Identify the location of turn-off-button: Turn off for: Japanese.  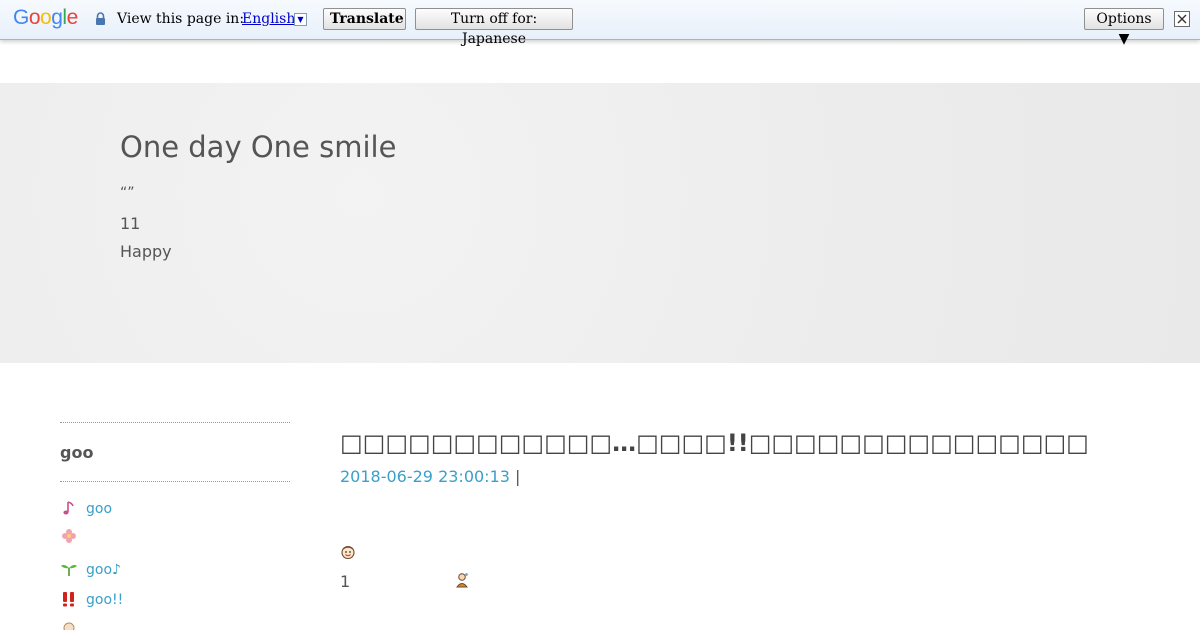
(494, 27).